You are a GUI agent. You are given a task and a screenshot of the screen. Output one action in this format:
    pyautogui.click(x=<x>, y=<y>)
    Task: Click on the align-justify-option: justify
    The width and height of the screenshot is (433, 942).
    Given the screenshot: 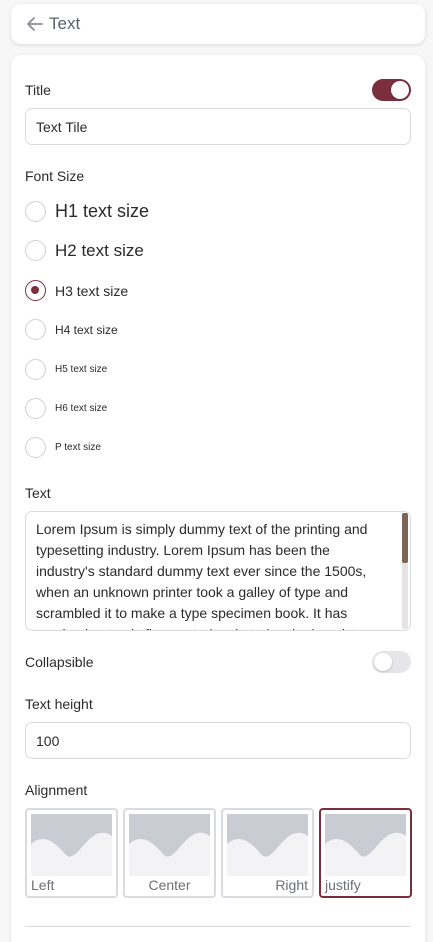 What is the action you would take?
    pyautogui.click(x=365, y=853)
    